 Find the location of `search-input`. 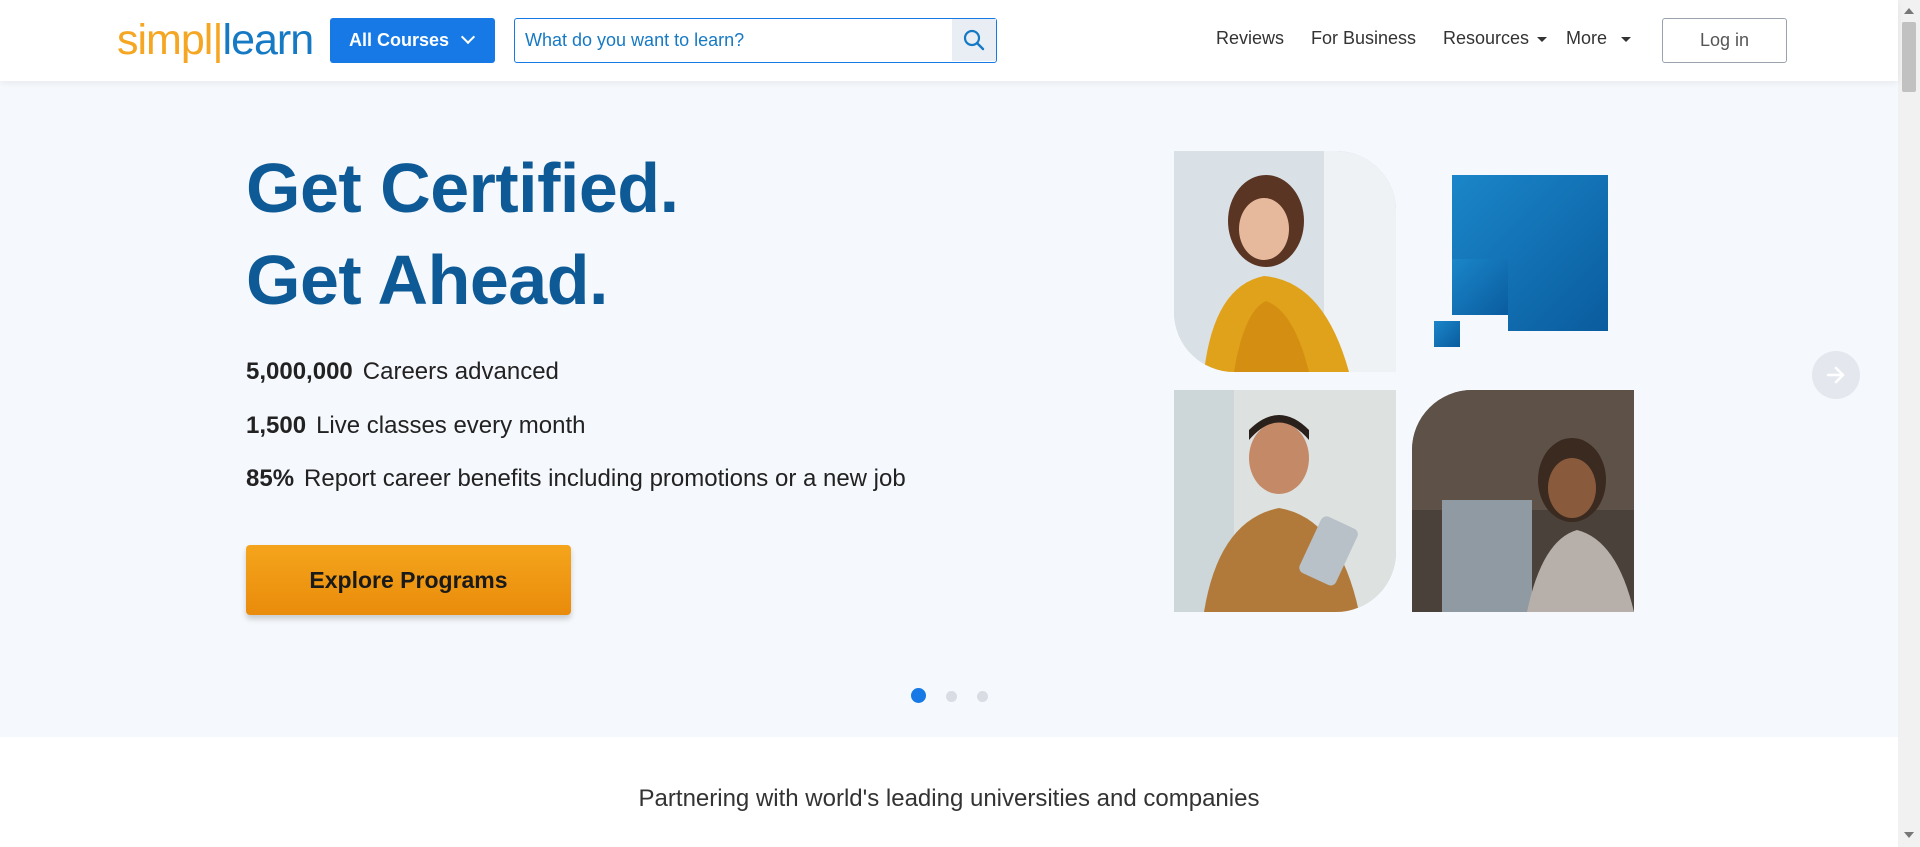

search-input is located at coordinates (735, 40).